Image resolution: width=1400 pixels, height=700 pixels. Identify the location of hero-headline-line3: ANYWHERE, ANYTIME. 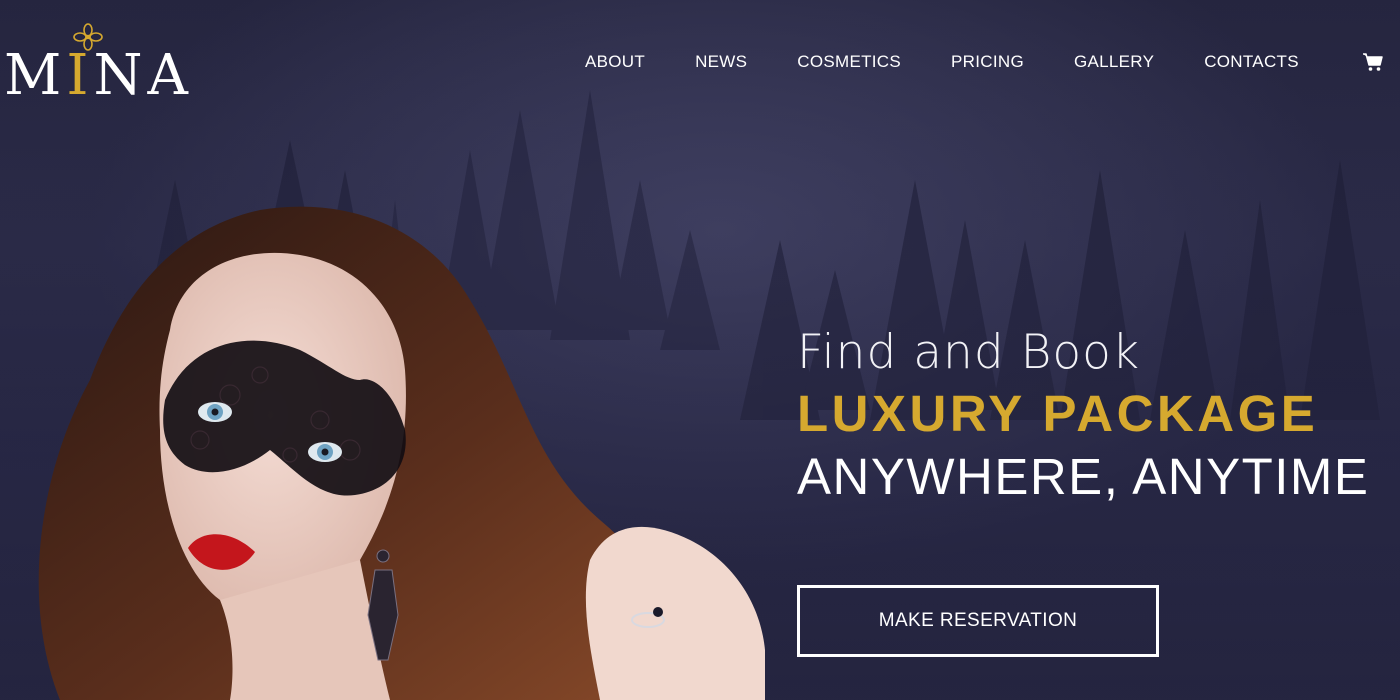
(1083, 476).